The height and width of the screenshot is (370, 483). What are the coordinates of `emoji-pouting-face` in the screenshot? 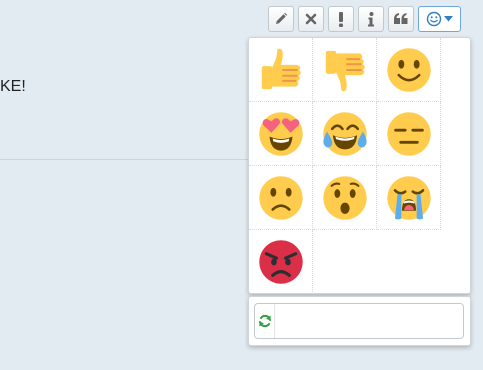 It's located at (281, 261).